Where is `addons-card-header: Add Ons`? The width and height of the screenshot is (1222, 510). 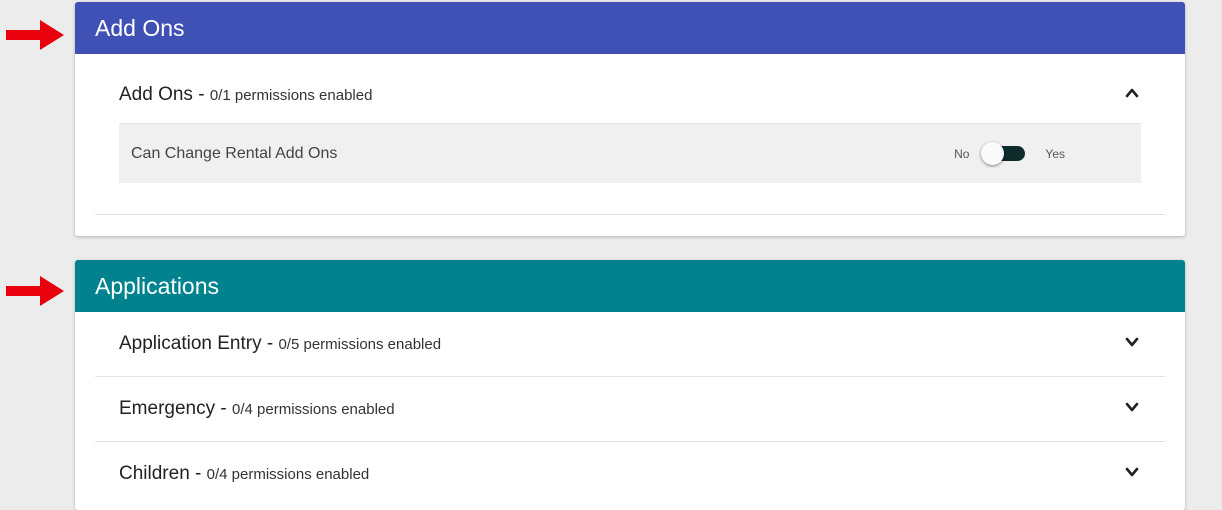 addons-card-header: Add Ons is located at coordinates (630, 28).